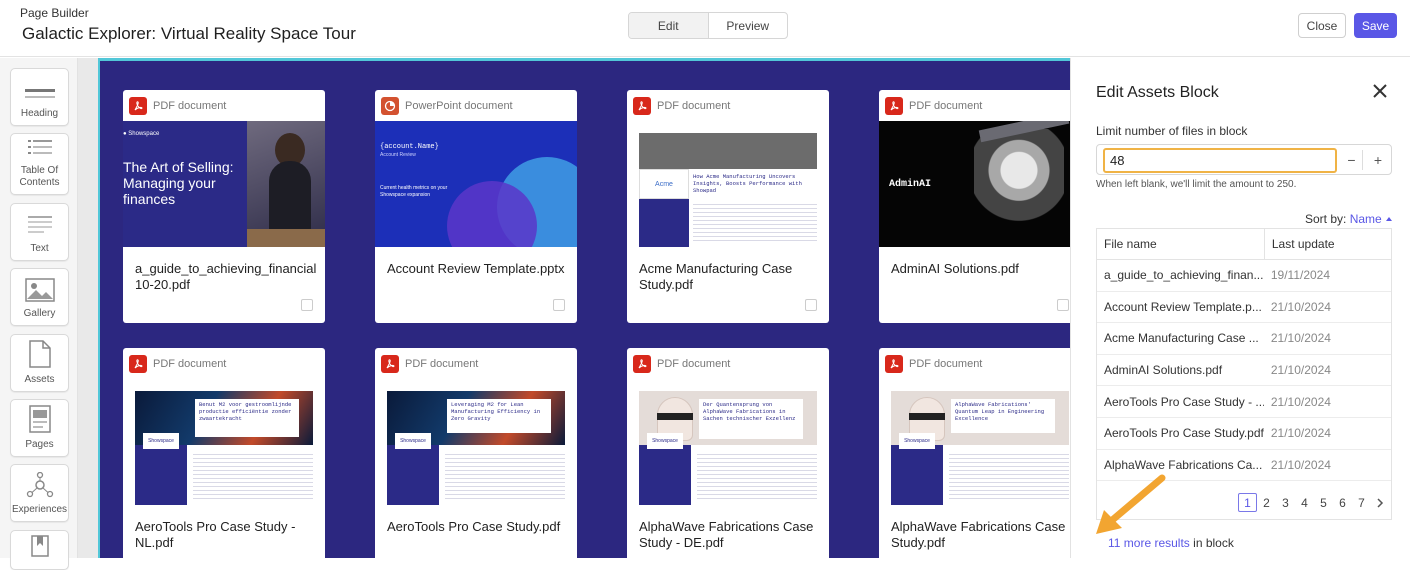  I want to click on page-button: 7, so click(1361, 502).